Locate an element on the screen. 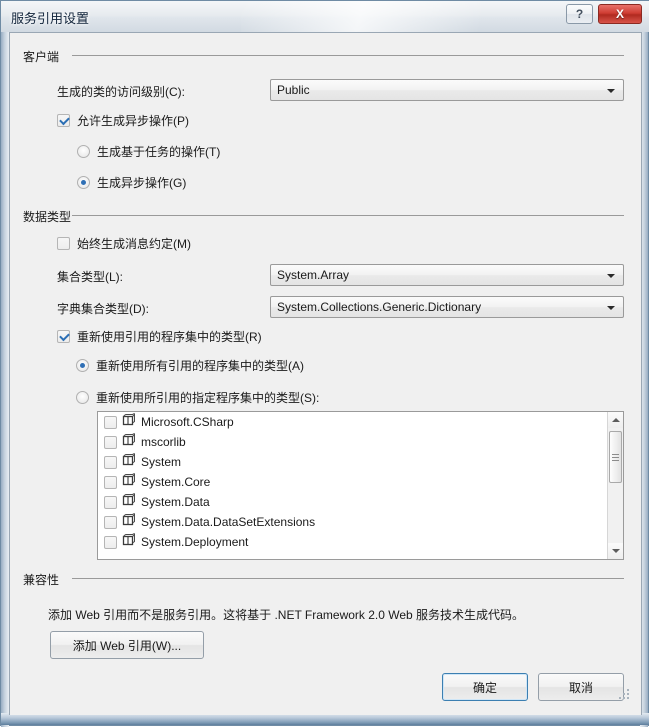  always-message-contract-label: 始终生成消息约定(M) is located at coordinates (134, 244).